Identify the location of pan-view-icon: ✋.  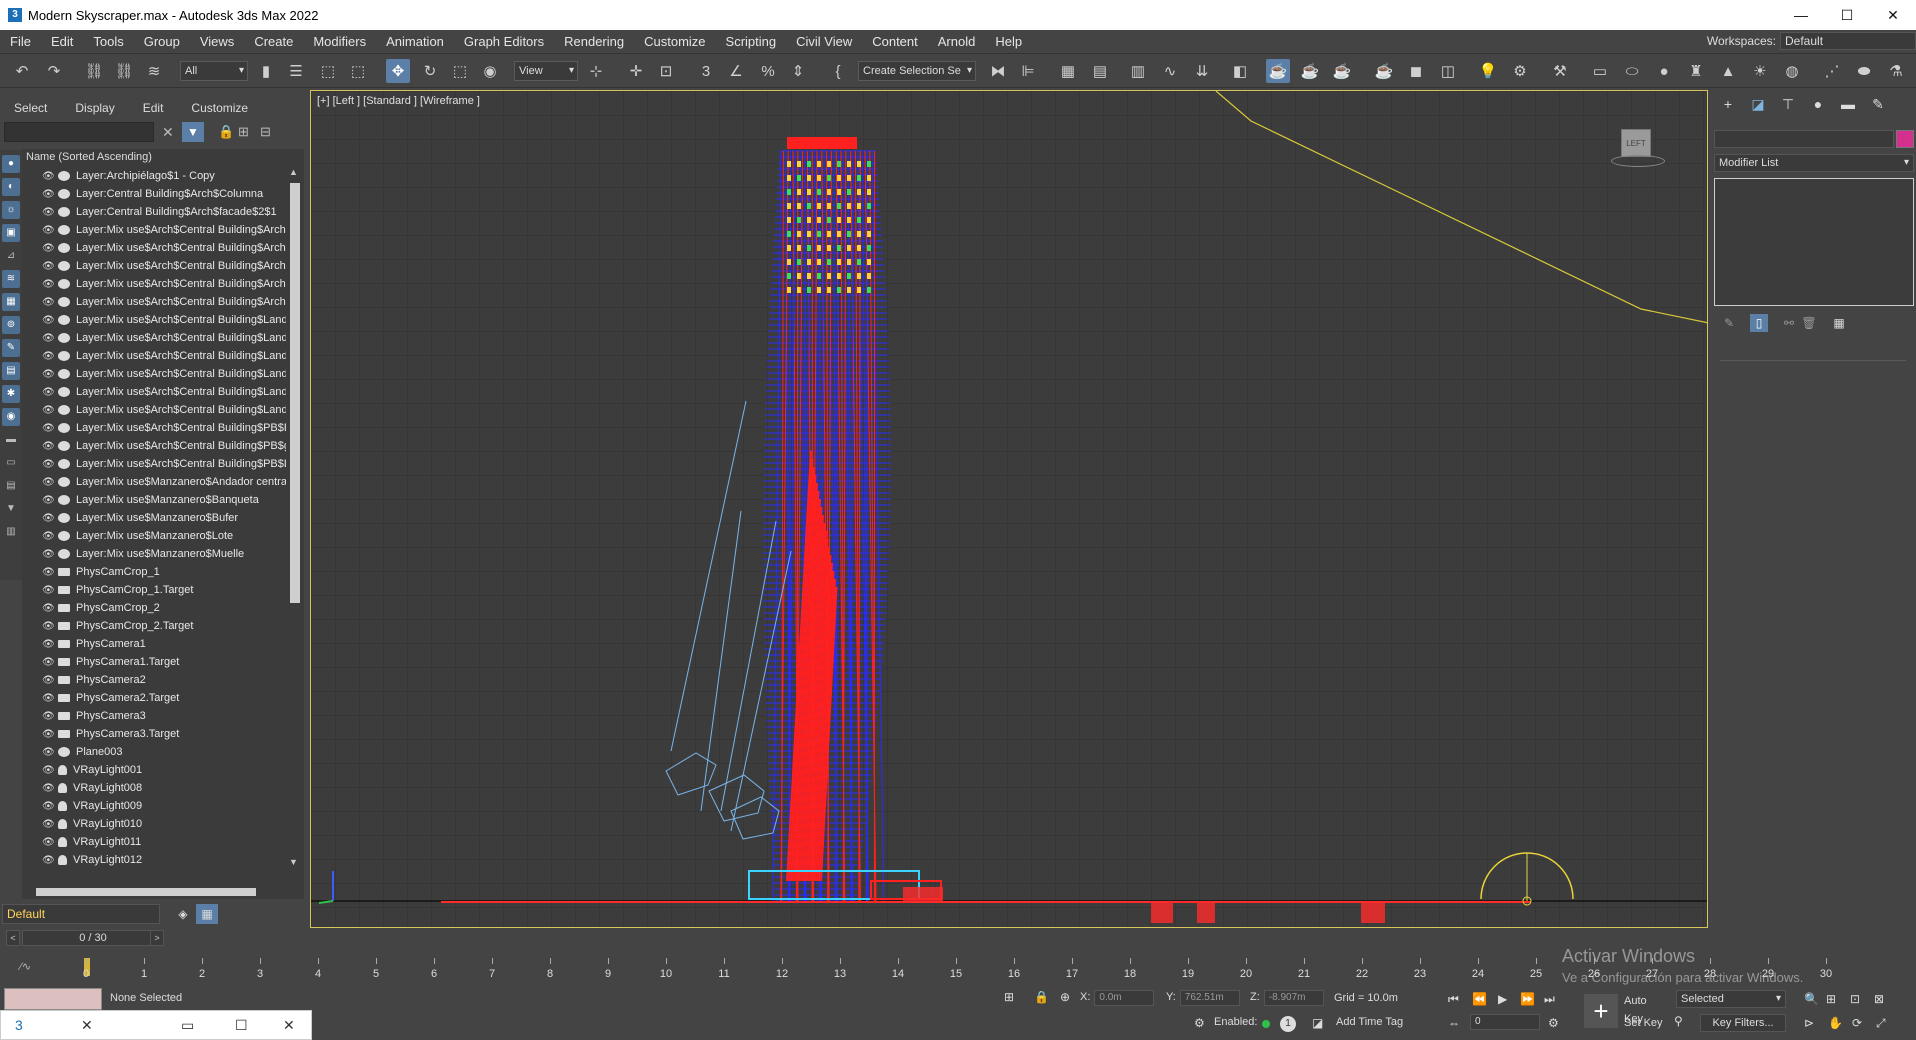
(1835, 1023).